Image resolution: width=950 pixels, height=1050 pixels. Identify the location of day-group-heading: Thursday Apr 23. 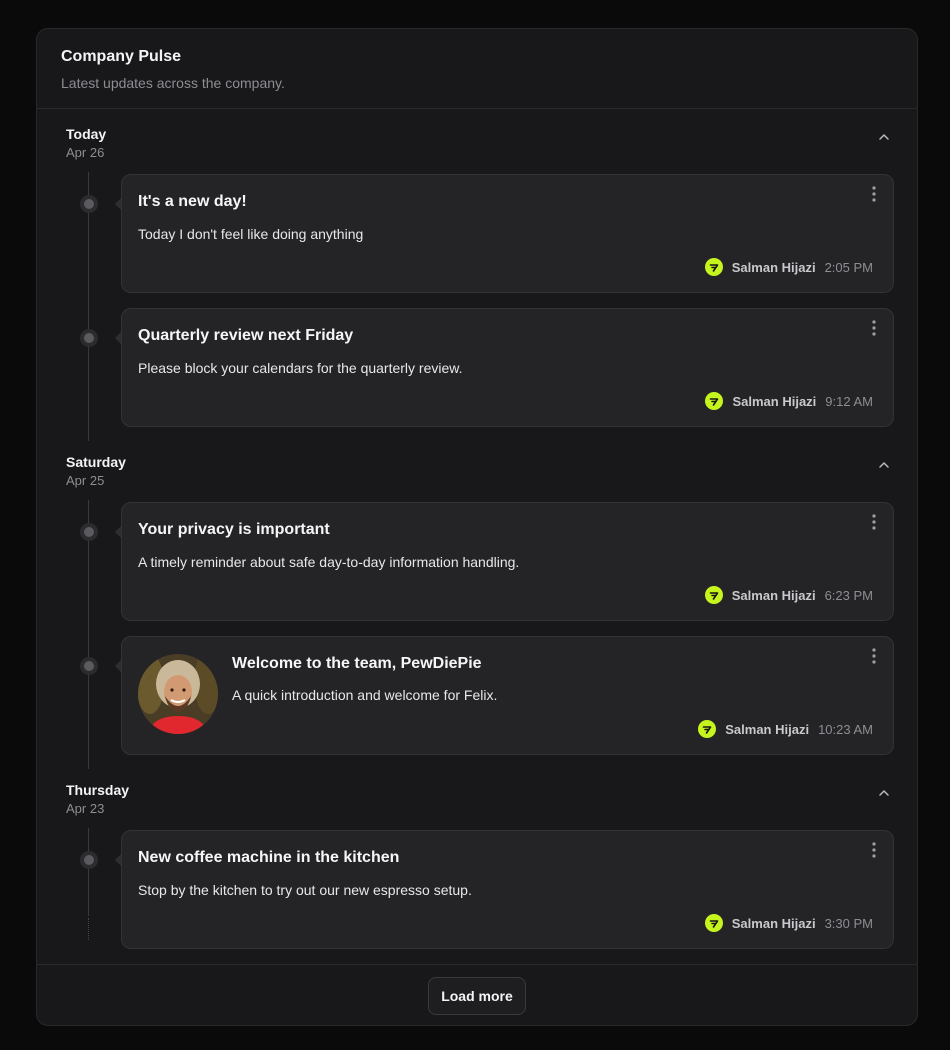
(97, 799).